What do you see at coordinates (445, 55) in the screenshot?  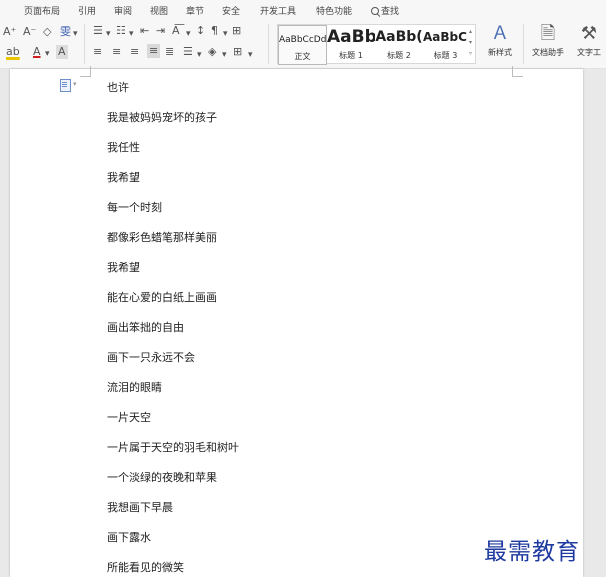 I see `style-name: 标题 3` at bounding box center [445, 55].